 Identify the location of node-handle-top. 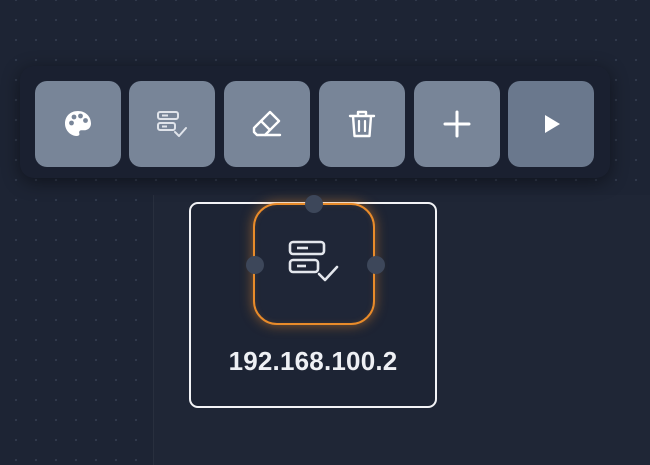
(314, 204).